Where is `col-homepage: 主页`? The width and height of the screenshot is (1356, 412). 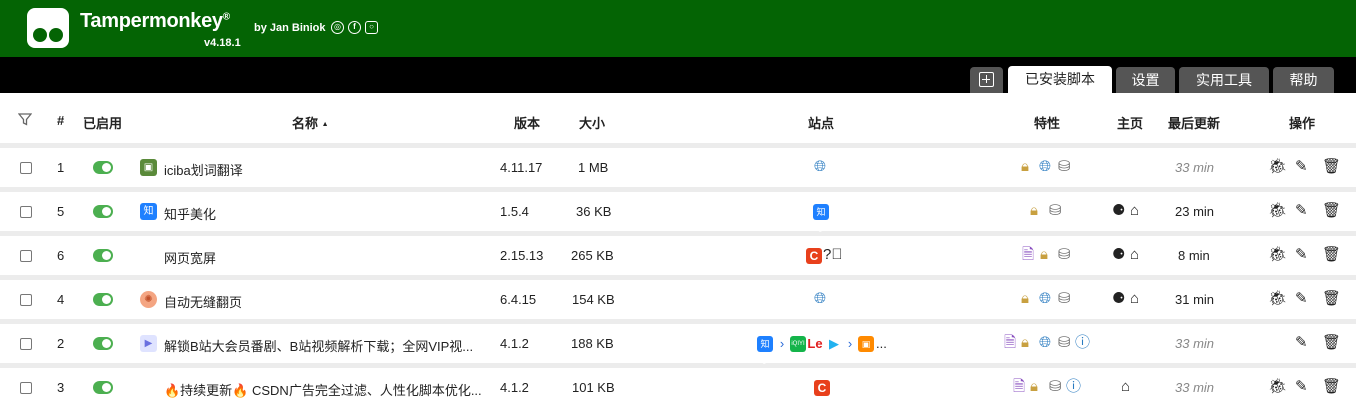 col-homepage: 主页 is located at coordinates (1130, 122).